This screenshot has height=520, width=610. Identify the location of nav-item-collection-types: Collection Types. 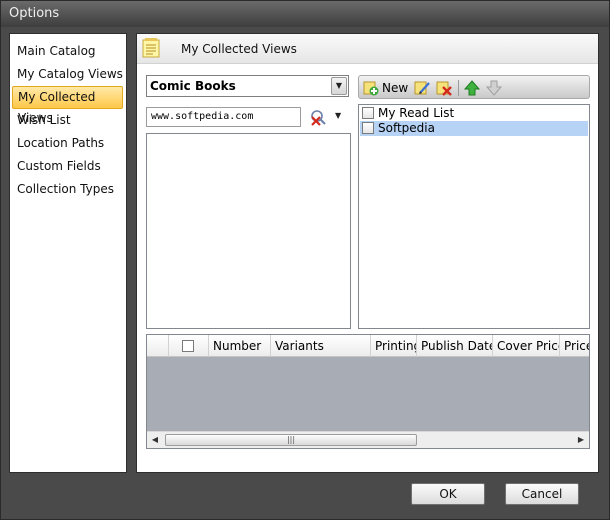
(67, 189).